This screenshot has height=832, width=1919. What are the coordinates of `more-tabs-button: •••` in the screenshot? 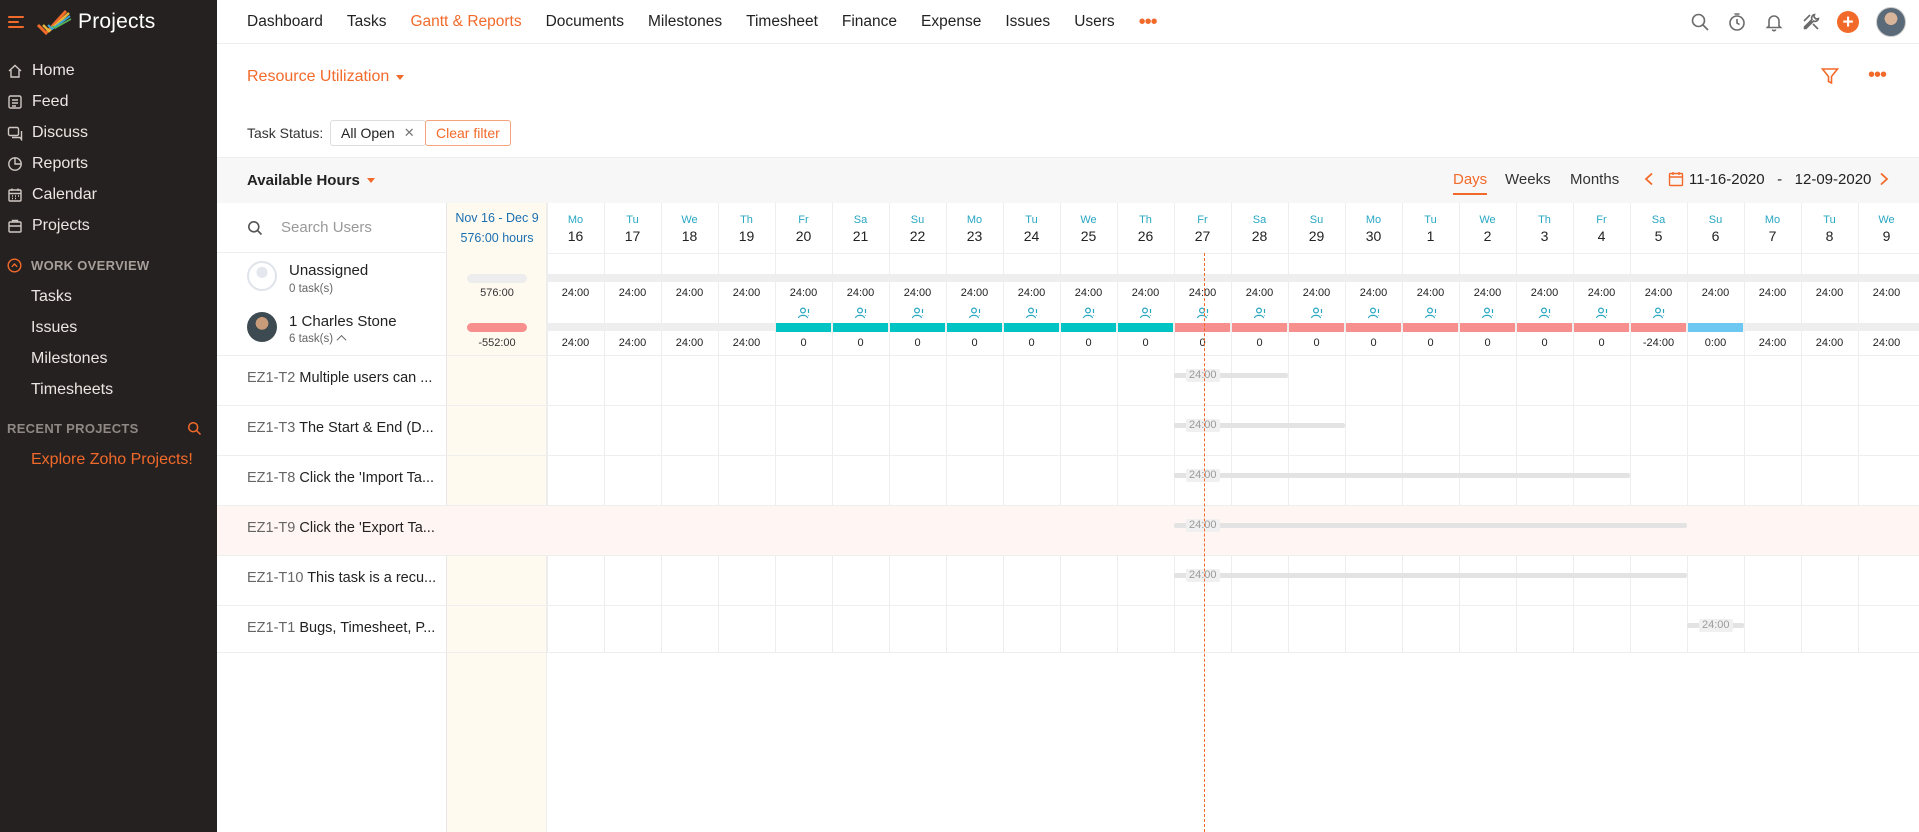 It's located at (1148, 22).